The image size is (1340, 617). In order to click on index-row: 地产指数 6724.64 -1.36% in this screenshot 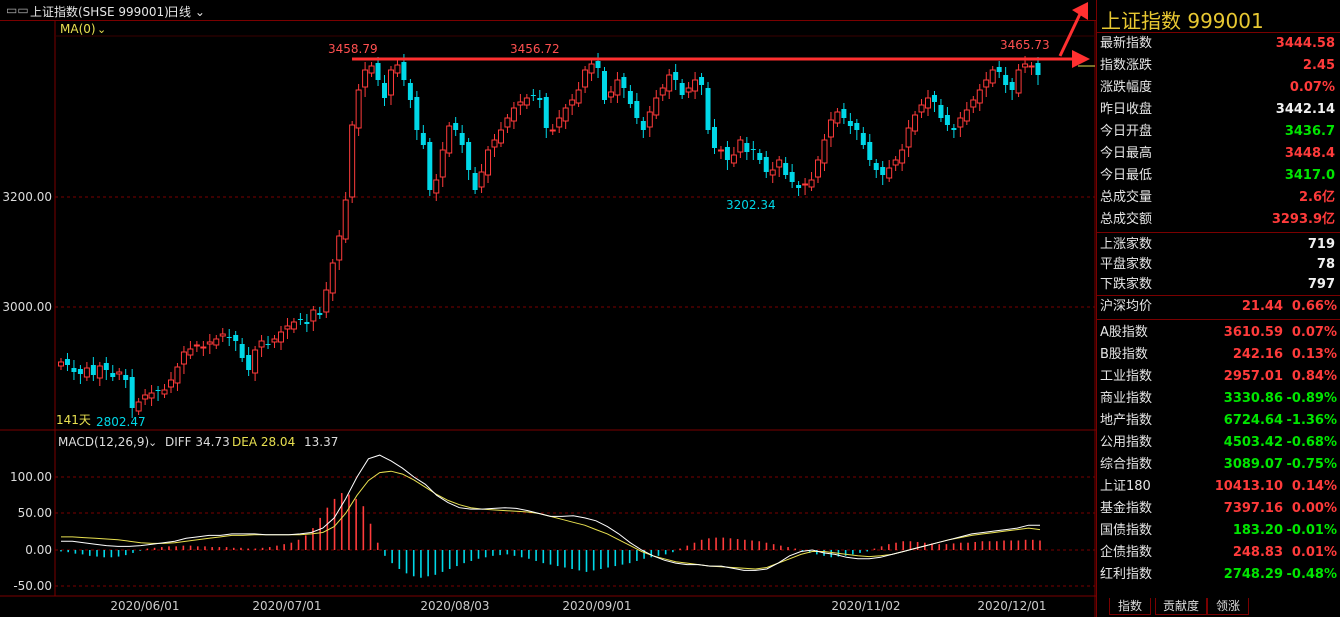, I will do `click(1218, 421)`.